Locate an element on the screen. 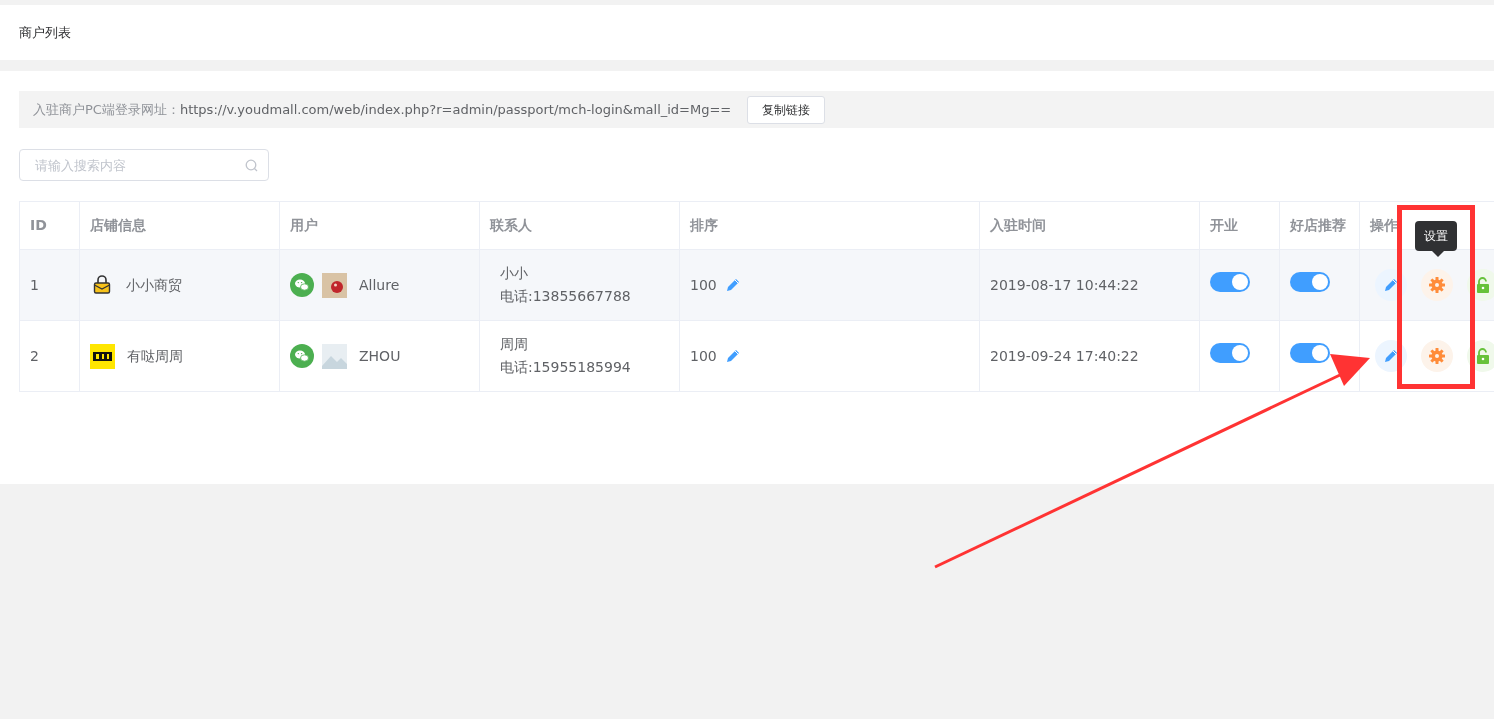  column-header: ID is located at coordinates (49, 225).